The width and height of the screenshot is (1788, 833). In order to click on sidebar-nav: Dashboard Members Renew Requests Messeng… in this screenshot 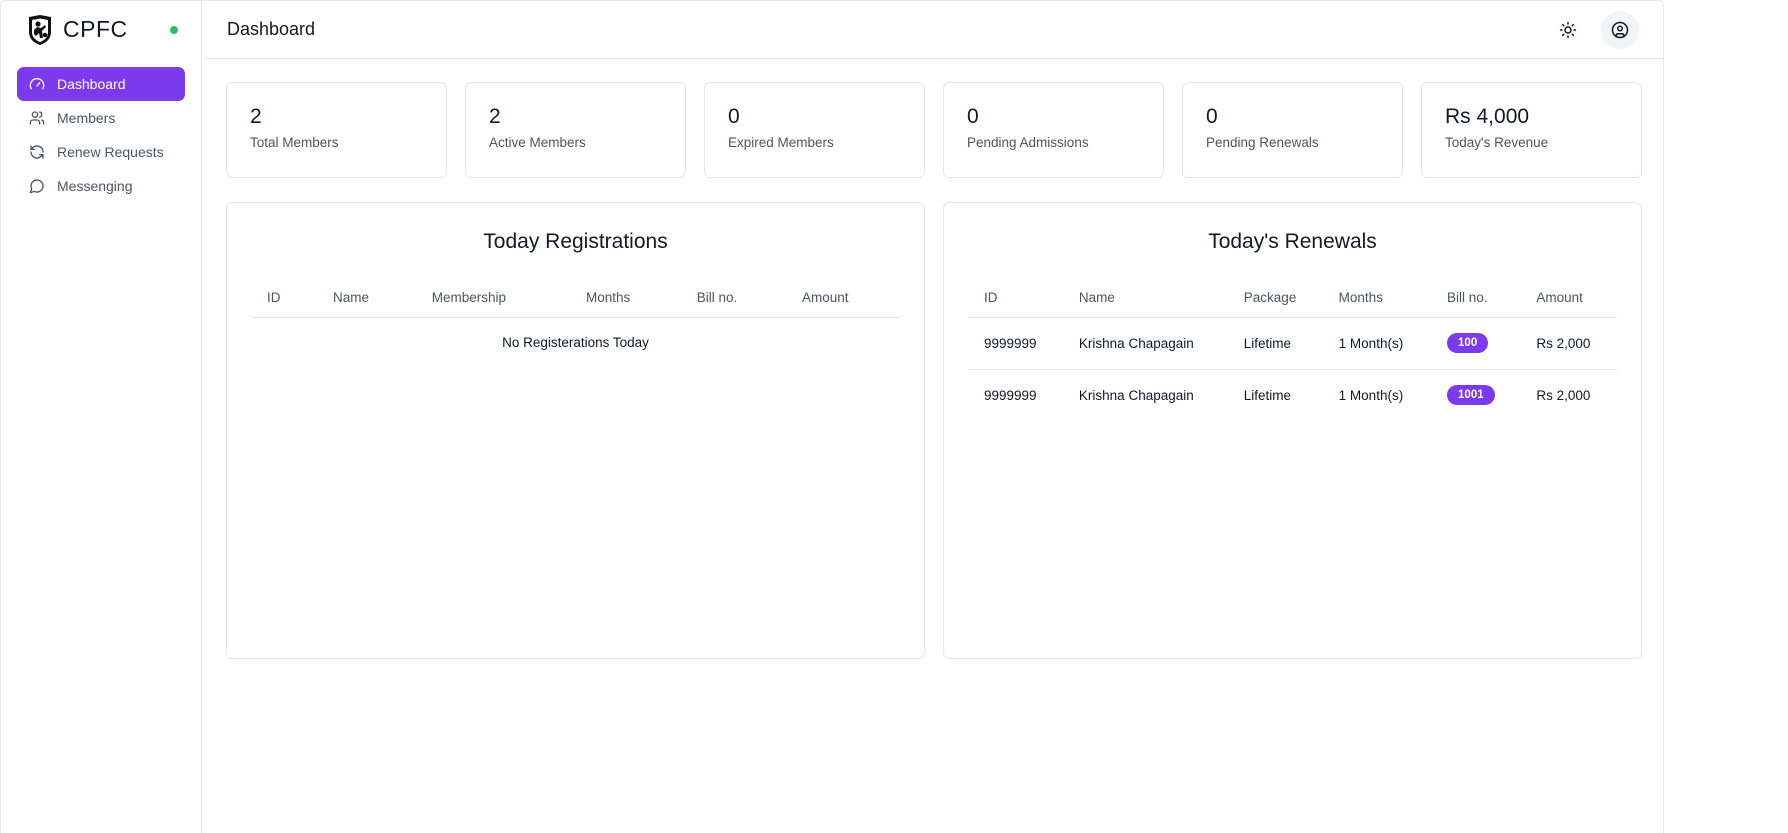, I will do `click(101, 130)`.